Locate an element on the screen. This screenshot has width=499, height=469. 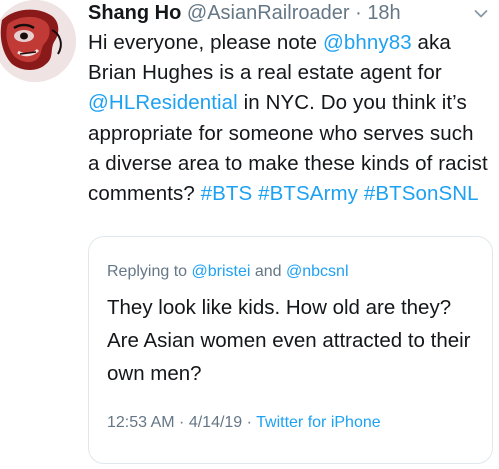
replying-to: Replying to @bristei and @nbcsnl is located at coordinates (290, 272).